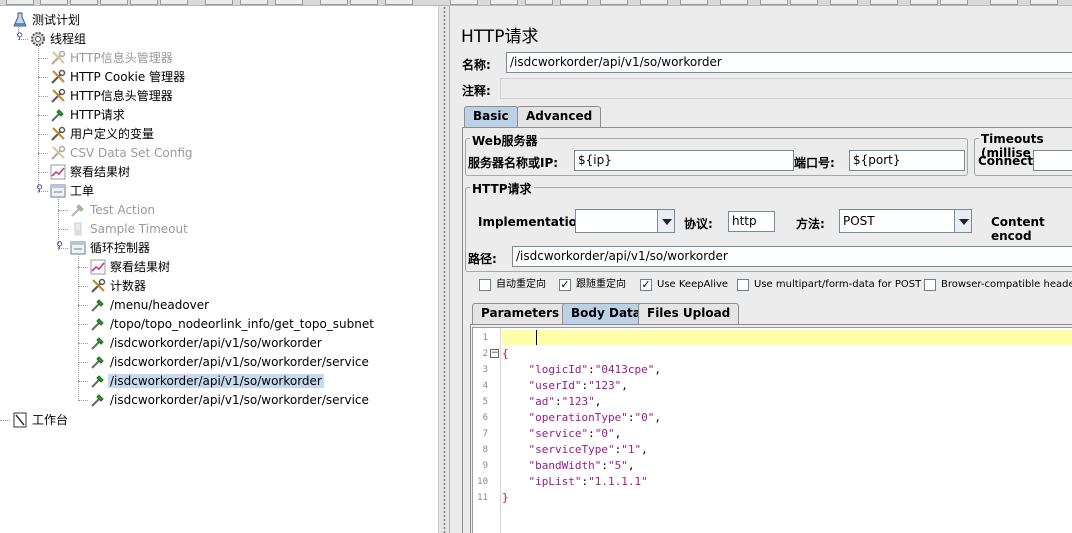 This screenshot has height=533, width=1072. What do you see at coordinates (786, 88) in the screenshot?
I see `comment-field` at bounding box center [786, 88].